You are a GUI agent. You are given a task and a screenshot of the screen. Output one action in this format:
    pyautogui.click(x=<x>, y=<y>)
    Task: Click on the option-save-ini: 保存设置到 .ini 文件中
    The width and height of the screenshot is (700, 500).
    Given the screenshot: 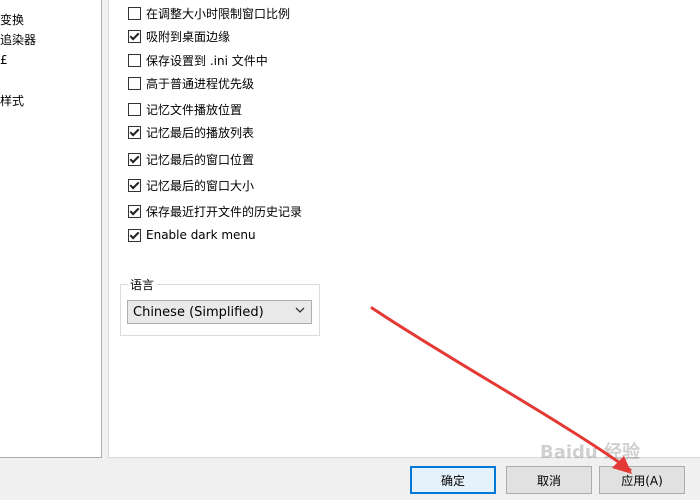 What is the action you would take?
    pyautogui.click(x=198, y=60)
    